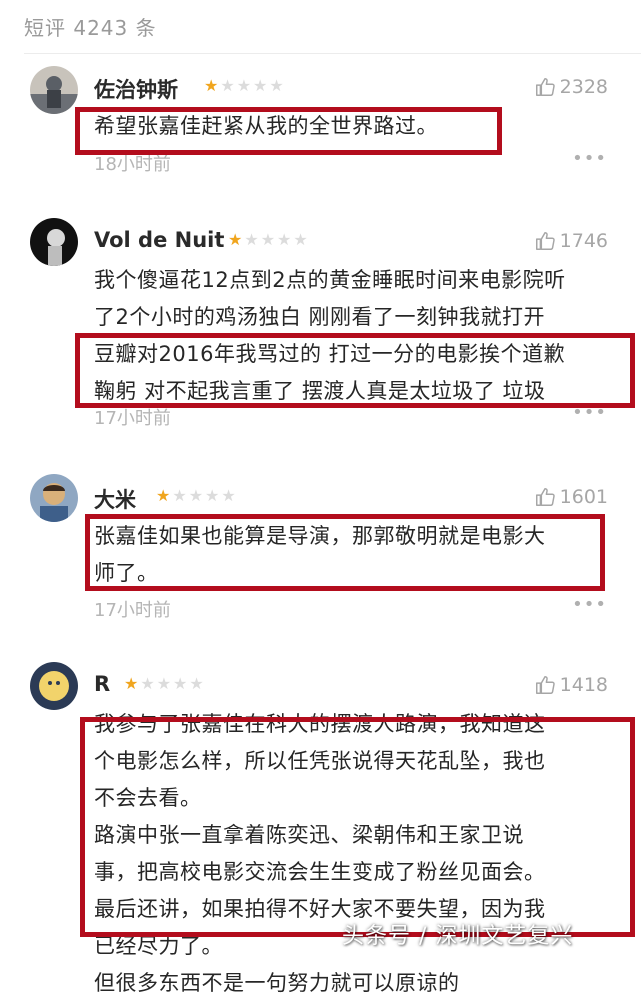 This screenshot has height=1002, width=641. What do you see at coordinates (159, 240) in the screenshot?
I see `username: Vol de Nuit` at bounding box center [159, 240].